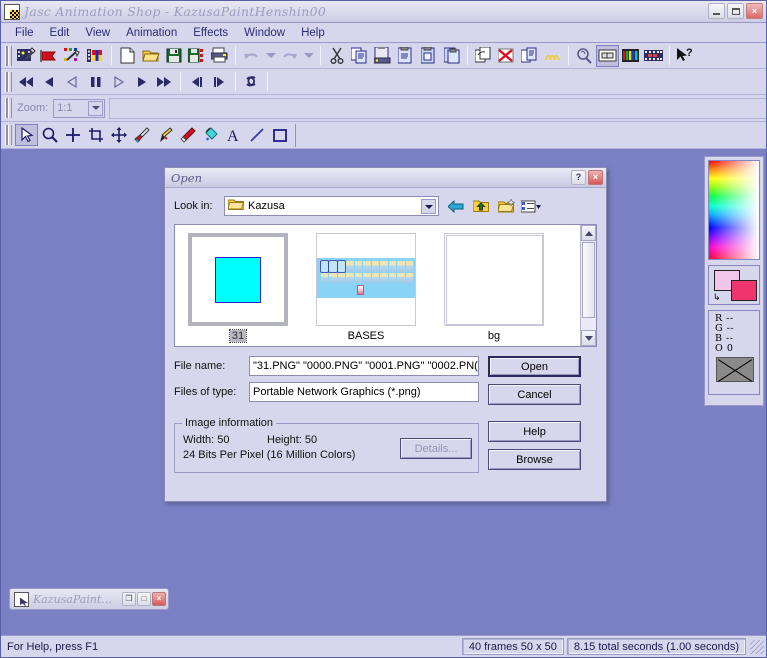  What do you see at coordinates (279, 135) in the screenshot?
I see `shape-tool-icon` at bounding box center [279, 135].